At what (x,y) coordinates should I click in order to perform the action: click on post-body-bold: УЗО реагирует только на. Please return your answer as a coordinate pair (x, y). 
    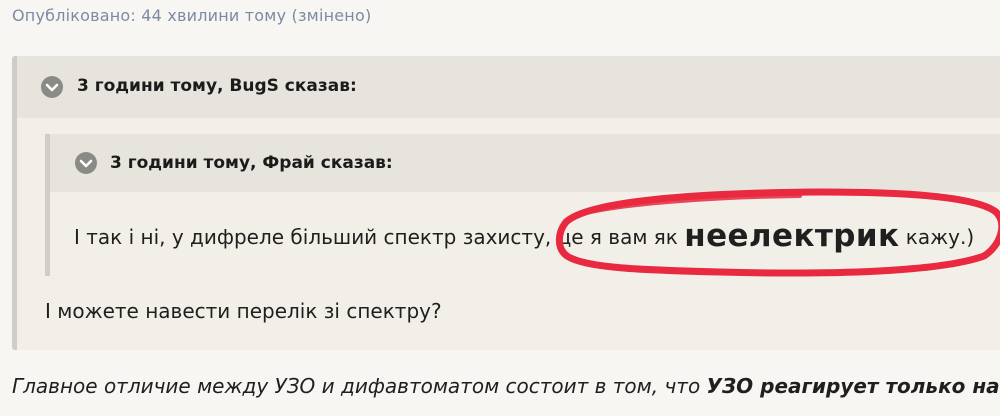
    Looking at the image, I should click on (853, 386).